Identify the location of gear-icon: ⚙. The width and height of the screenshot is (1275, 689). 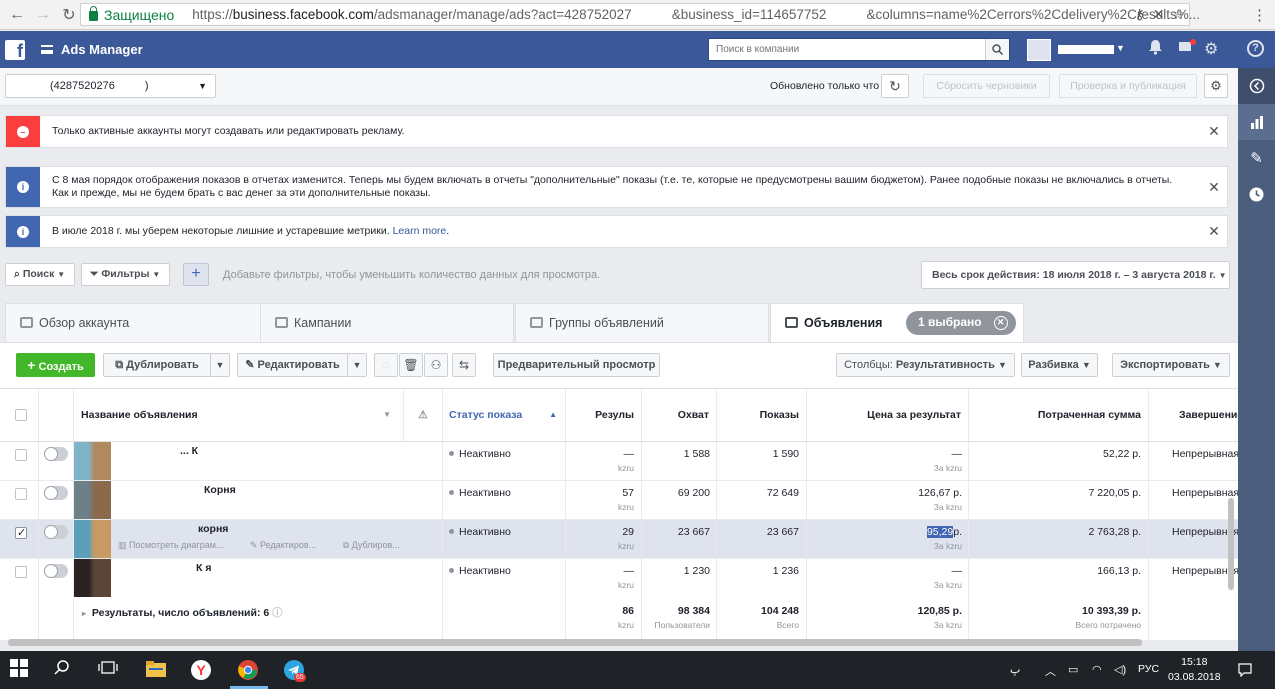
(1216, 86).